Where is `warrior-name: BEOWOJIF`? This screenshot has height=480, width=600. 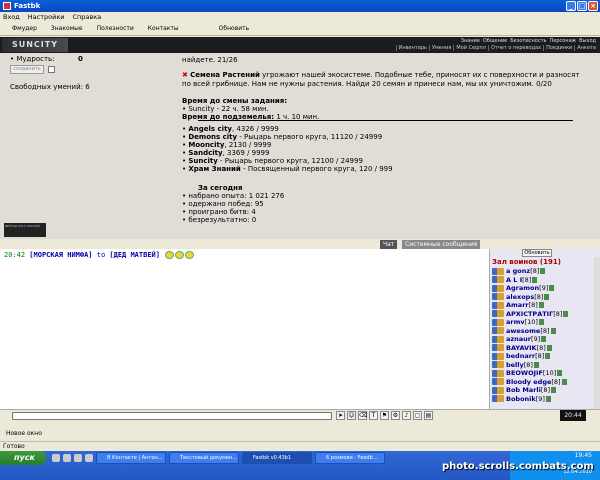 warrior-name: BEOWOJIF is located at coordinates (524, 373).